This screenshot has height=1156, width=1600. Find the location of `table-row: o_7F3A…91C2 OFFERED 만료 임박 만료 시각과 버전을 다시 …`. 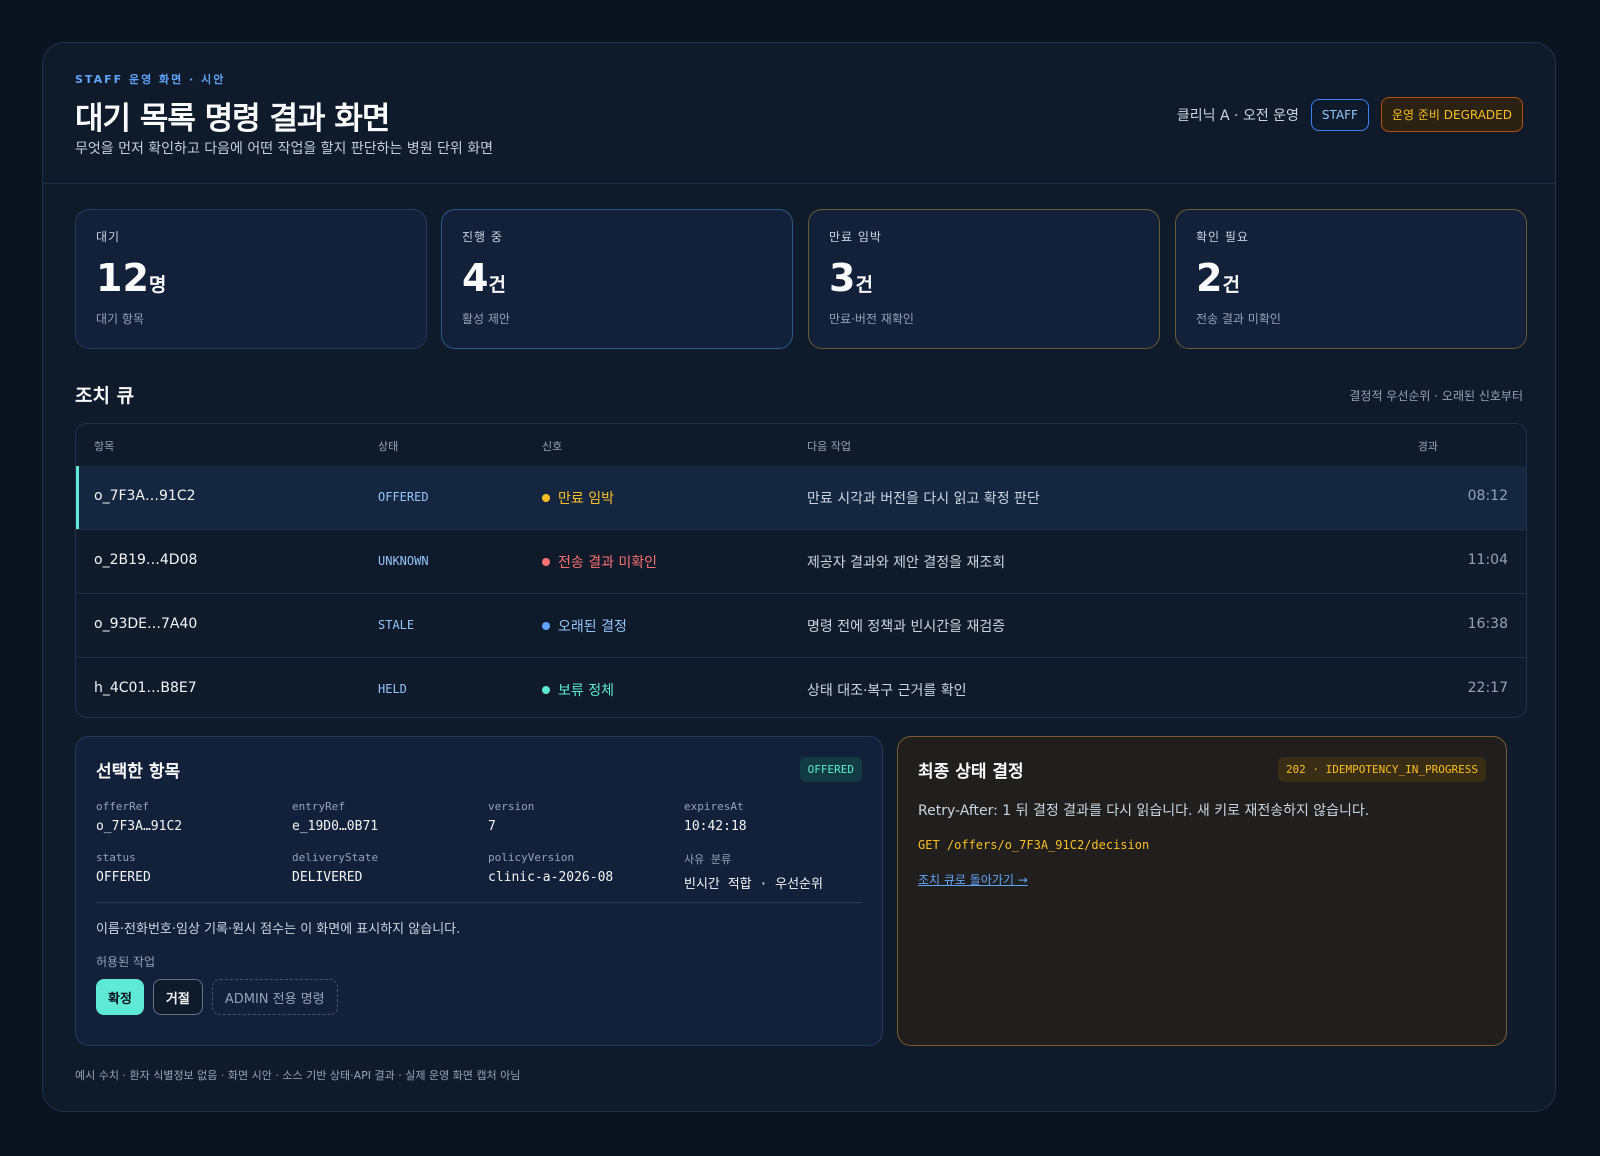

table-row: o_7F3A…91C2 OFFERED 만료 임박 만료 시각과 버전을 다시 … is located at coordinates (801, 498).